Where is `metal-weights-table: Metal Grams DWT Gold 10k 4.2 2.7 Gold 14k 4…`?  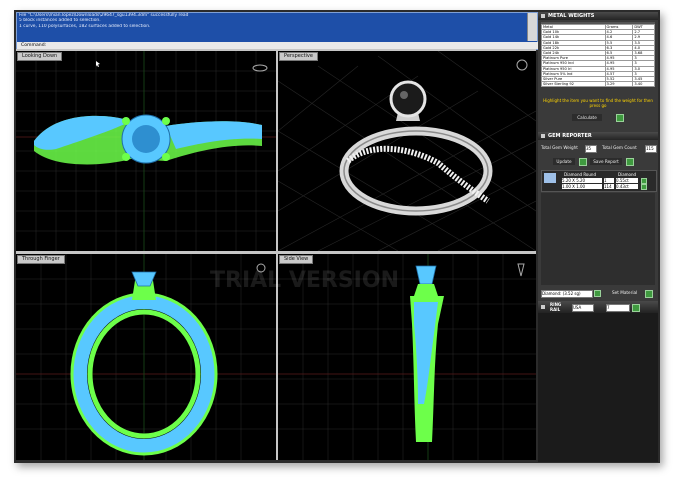
metal-weights-table: Metal Grams DWT Gold 10k 4.2 2.7 Gold 14k 4… is located at coordinates (598, 55).